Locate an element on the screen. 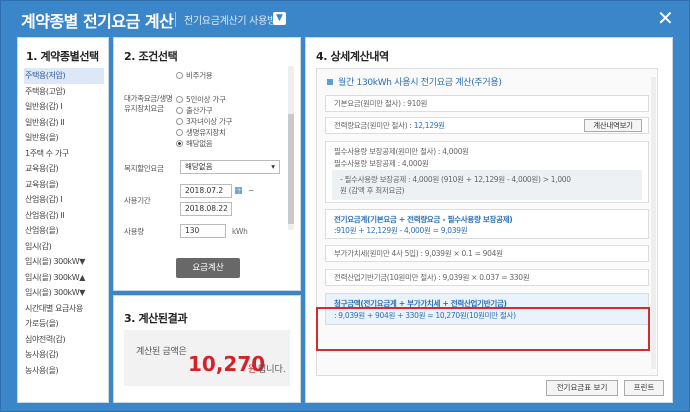 This screenshot has height=412, width=690. result-unit: 입니다. is located at coordinates (272, 370).